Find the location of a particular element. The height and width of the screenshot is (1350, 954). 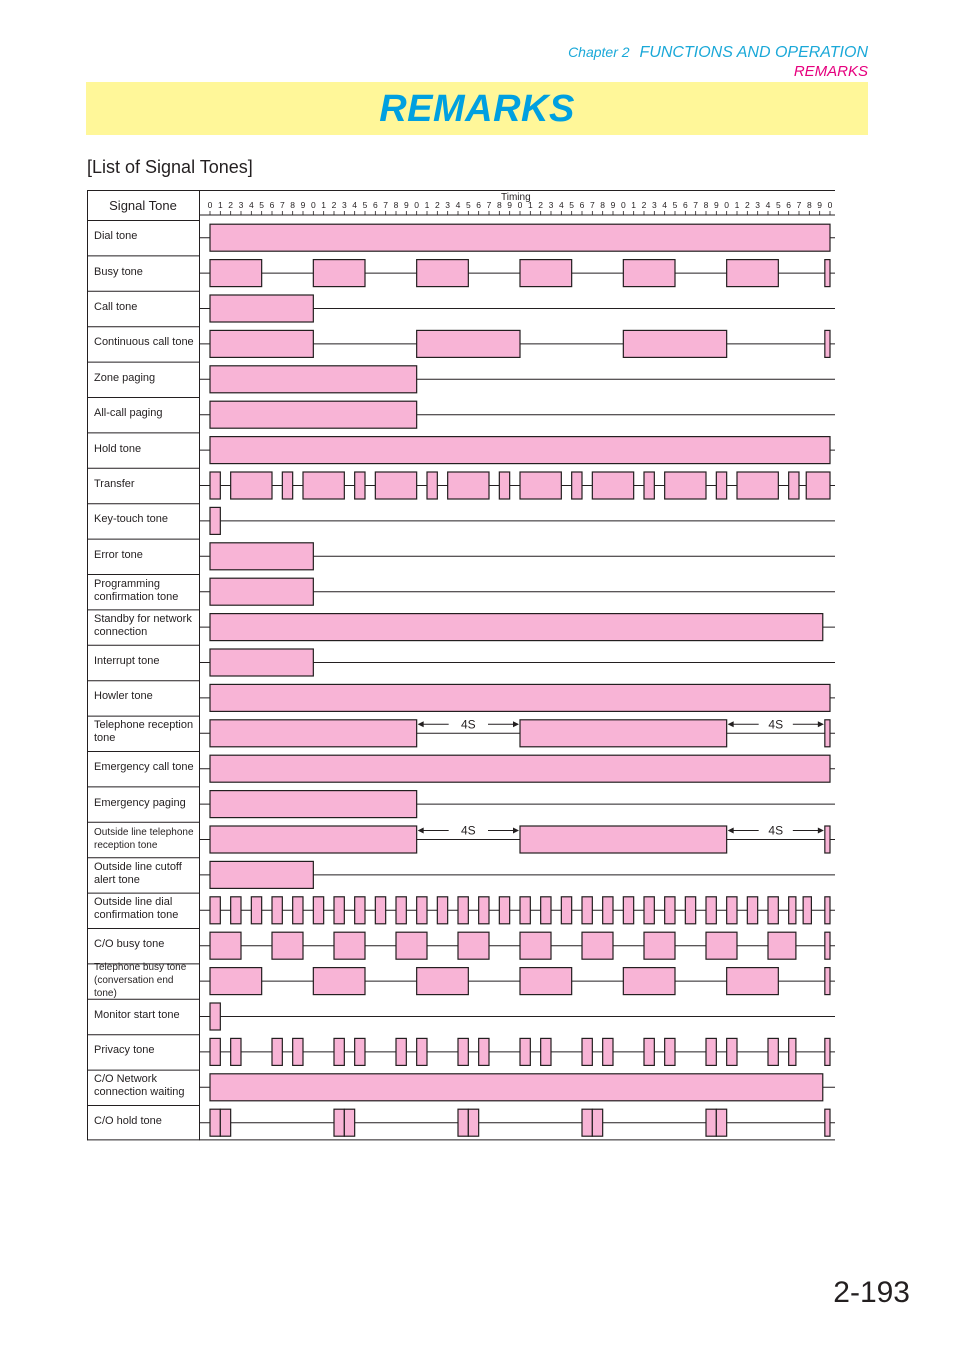

signal-tone-label: All-call paging is located at coordinates (128, 413).